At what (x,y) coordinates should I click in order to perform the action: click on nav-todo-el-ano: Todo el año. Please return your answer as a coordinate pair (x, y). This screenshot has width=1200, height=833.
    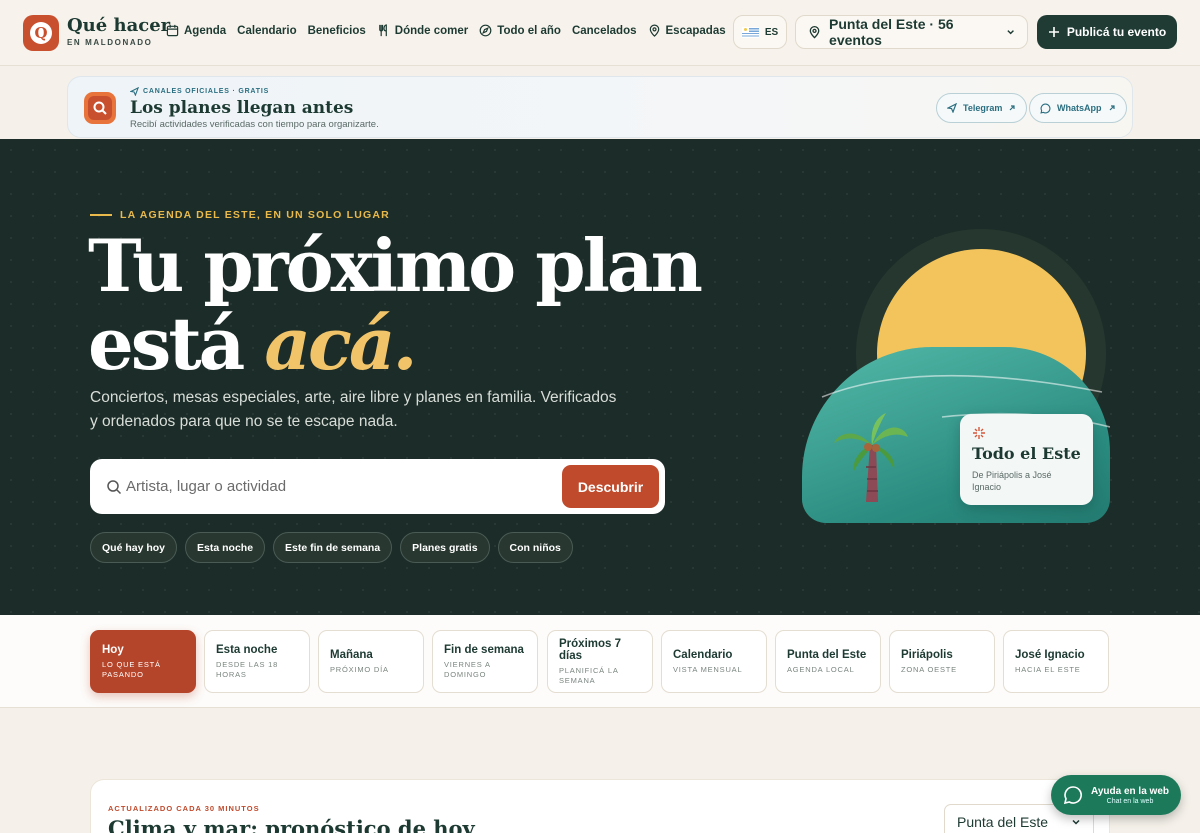
    Looking at the image, I should click on (520, 30).